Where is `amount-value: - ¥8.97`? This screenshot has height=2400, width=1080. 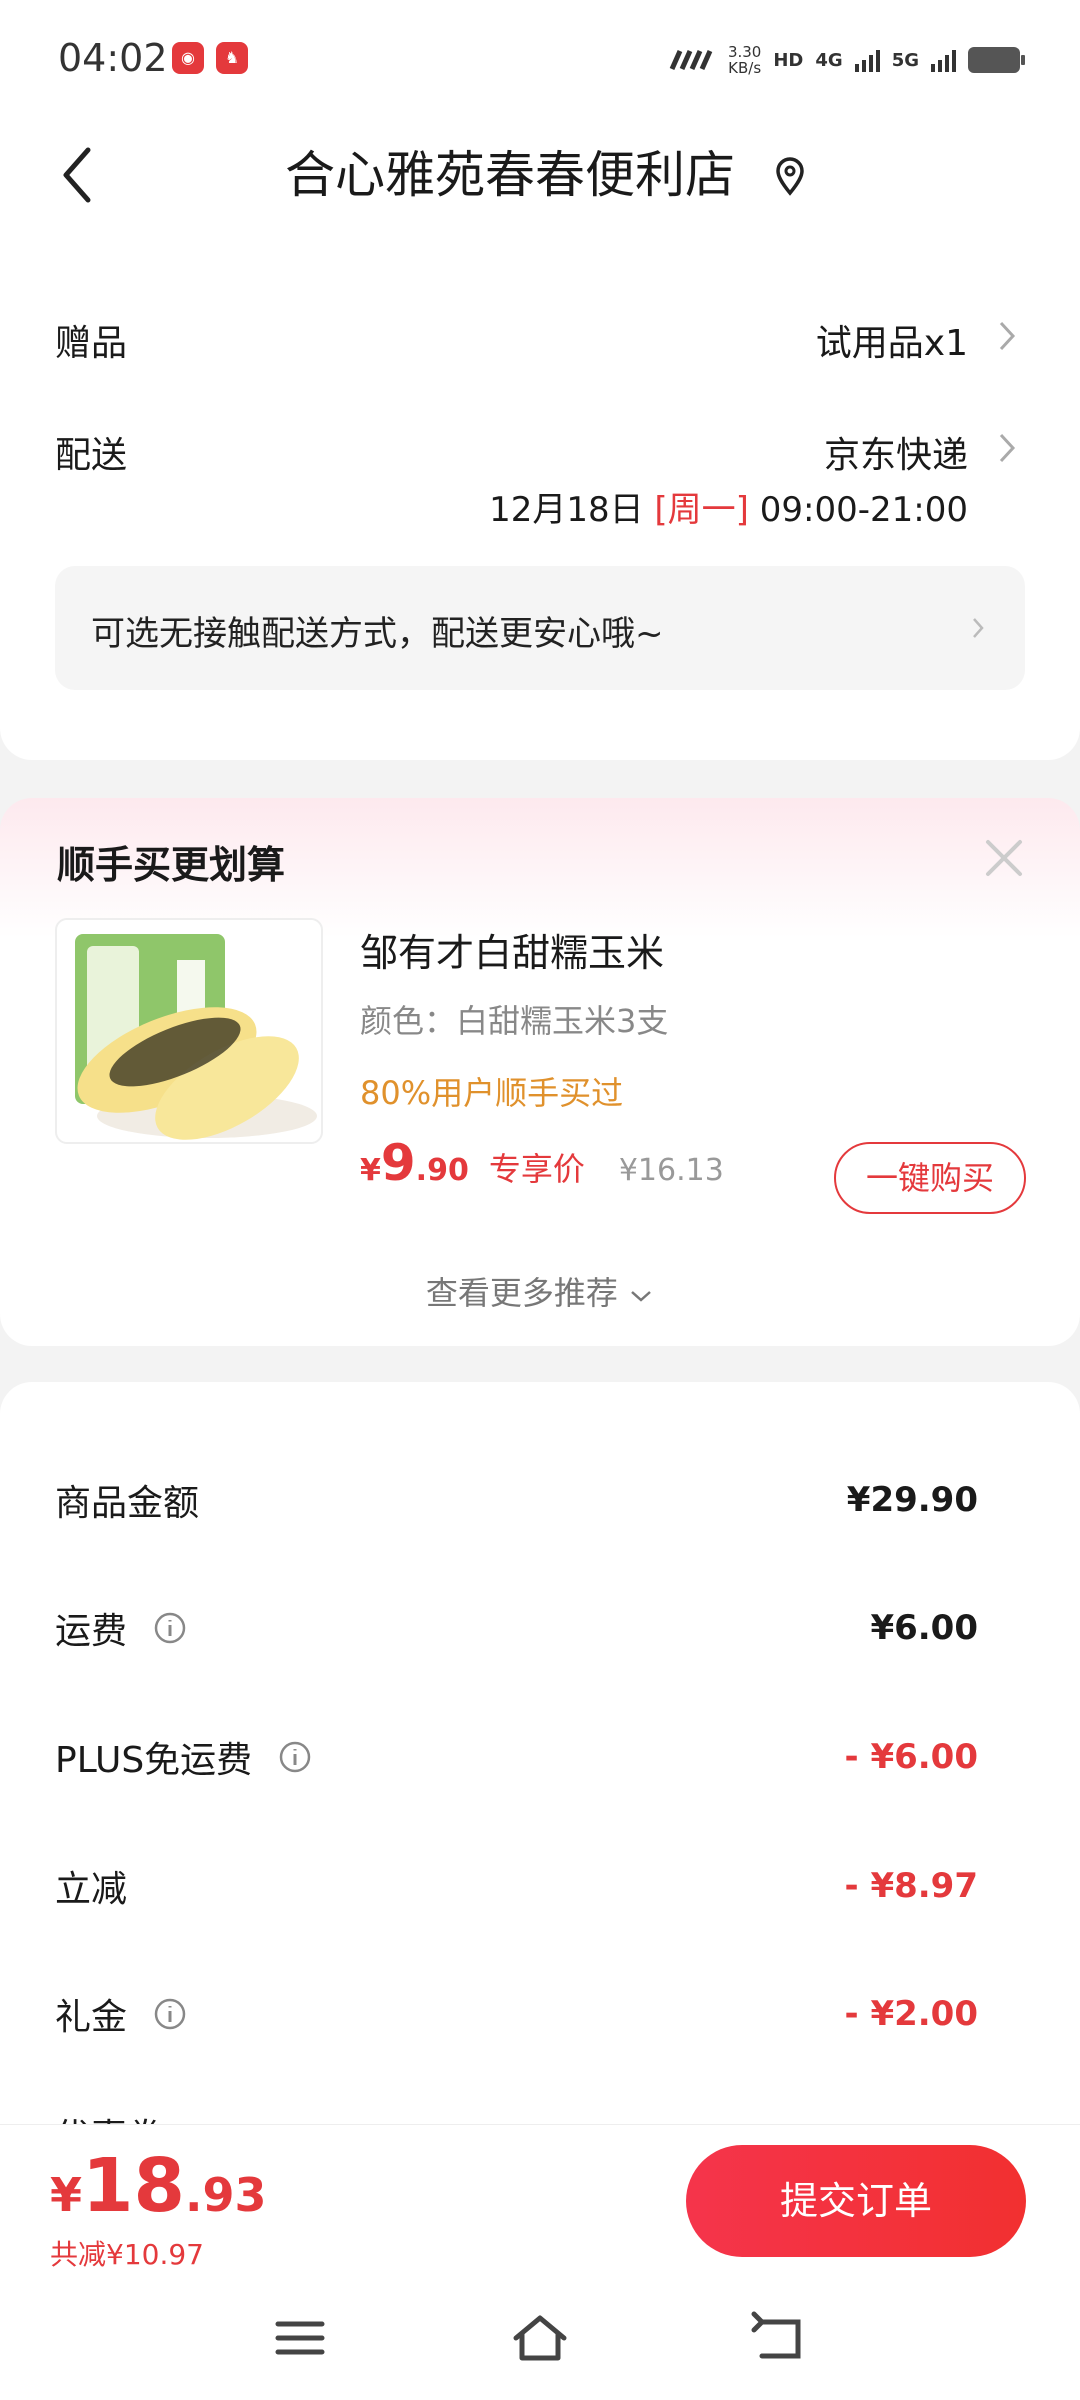
amount-value: - ¥8.97 is located at coordinates (911, 1886).